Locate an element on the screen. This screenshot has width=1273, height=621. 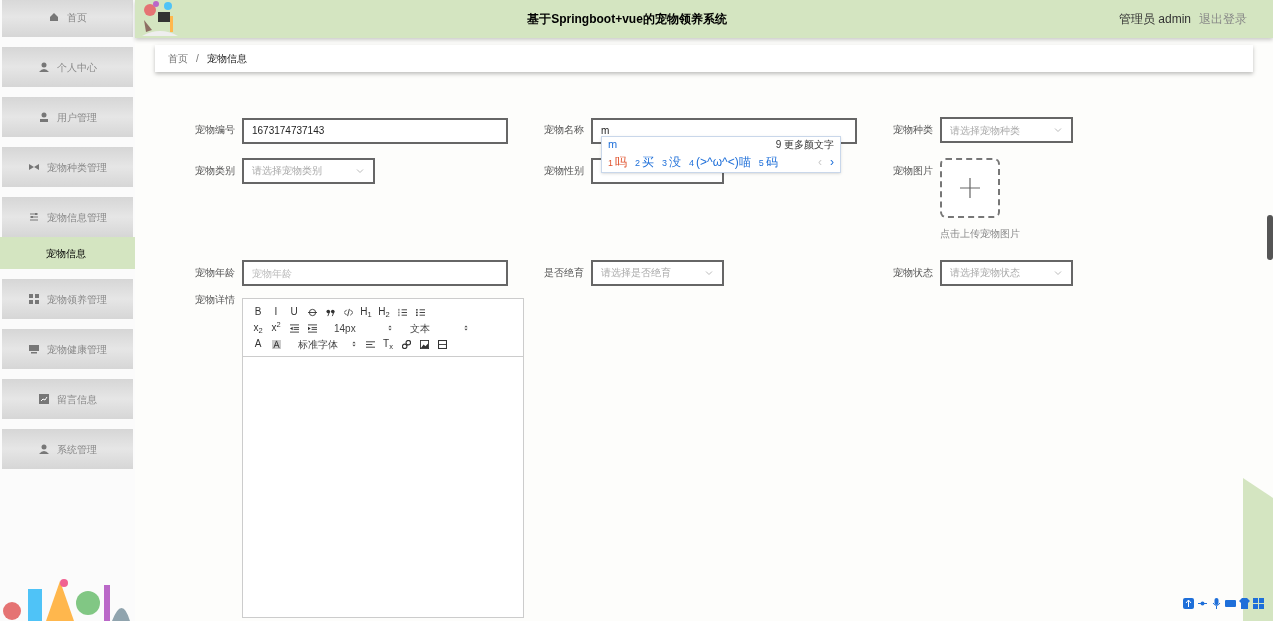
sidebar-label: 宠物信息管理 is located at coordinates (76, 217).